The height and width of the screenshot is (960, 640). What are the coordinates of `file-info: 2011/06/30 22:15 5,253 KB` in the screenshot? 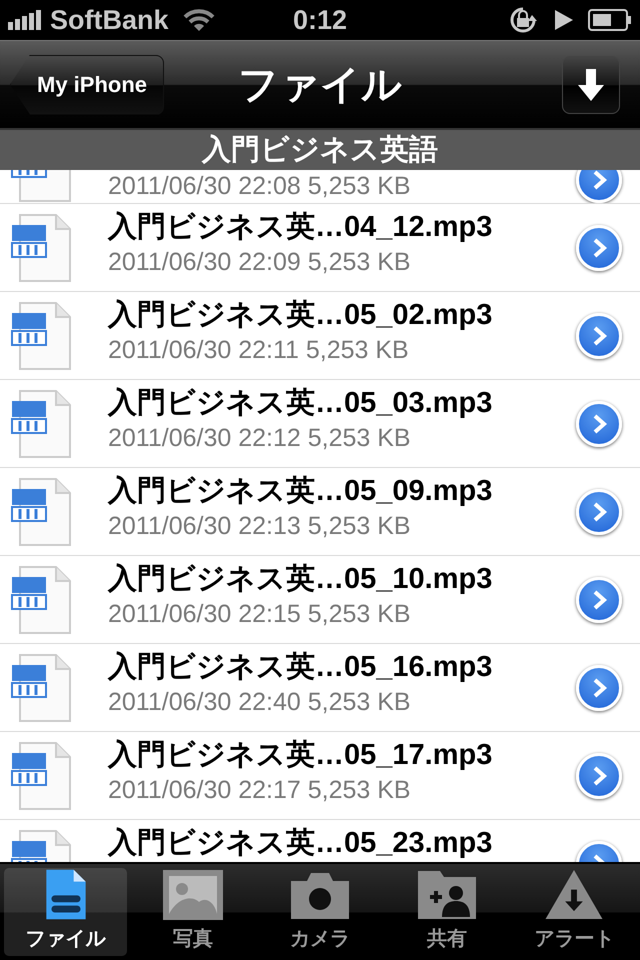 It's located at (260, 615).